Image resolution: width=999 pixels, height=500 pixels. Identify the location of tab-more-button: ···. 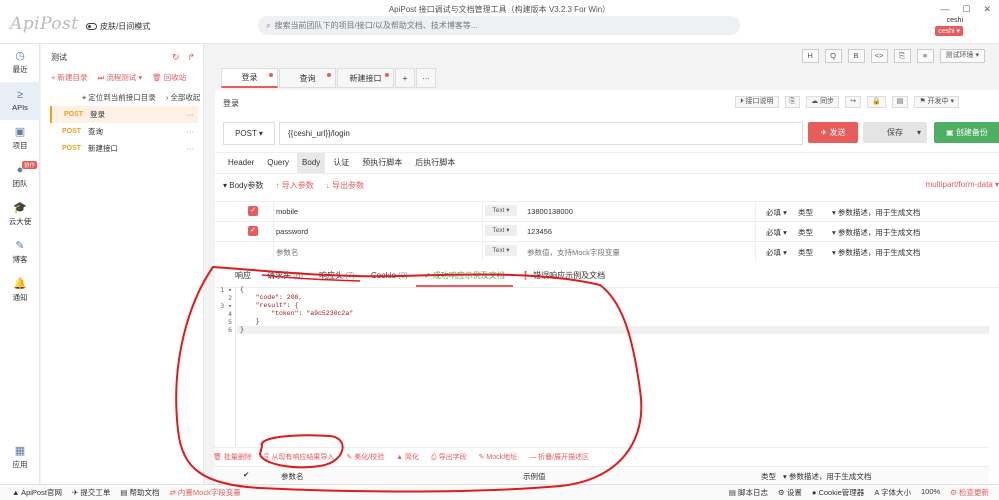
(426, 78).